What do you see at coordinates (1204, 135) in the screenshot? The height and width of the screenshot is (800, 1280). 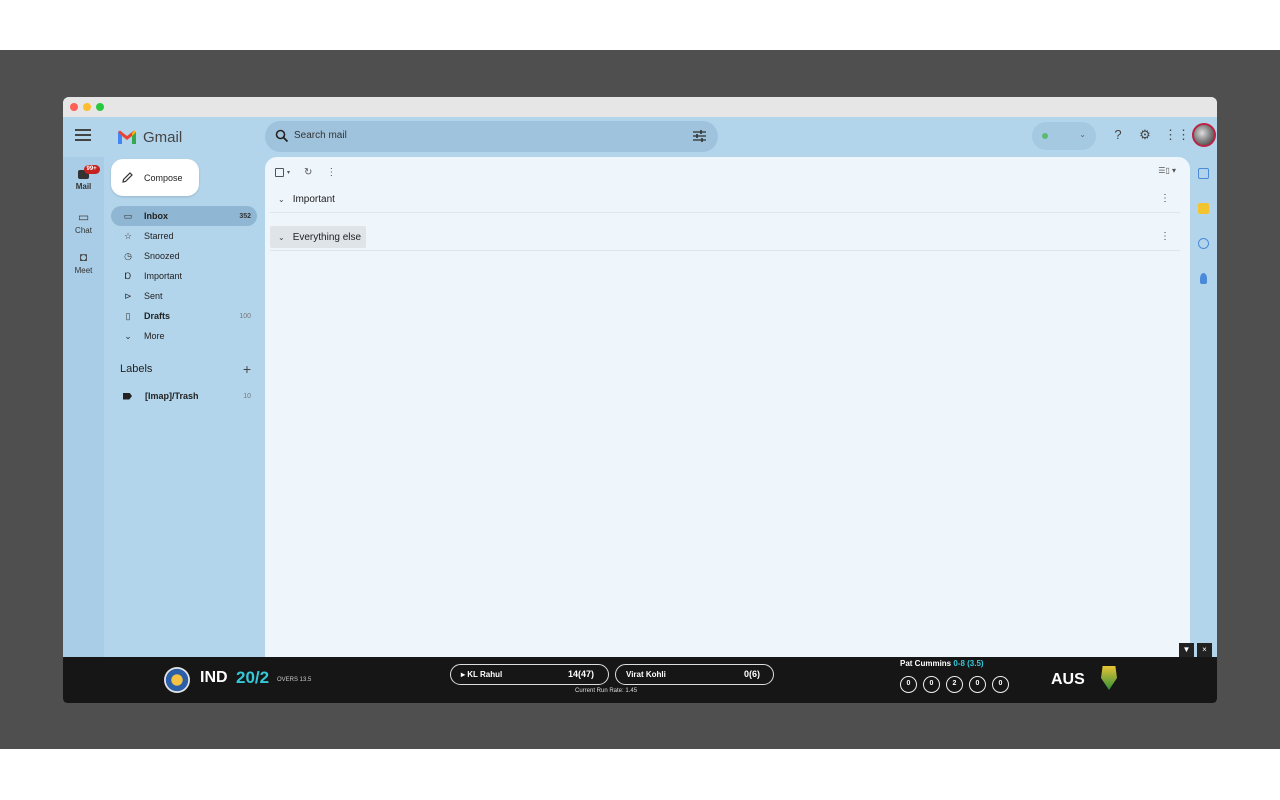 I see `account-avatar` at bounding box center [1204, 135].